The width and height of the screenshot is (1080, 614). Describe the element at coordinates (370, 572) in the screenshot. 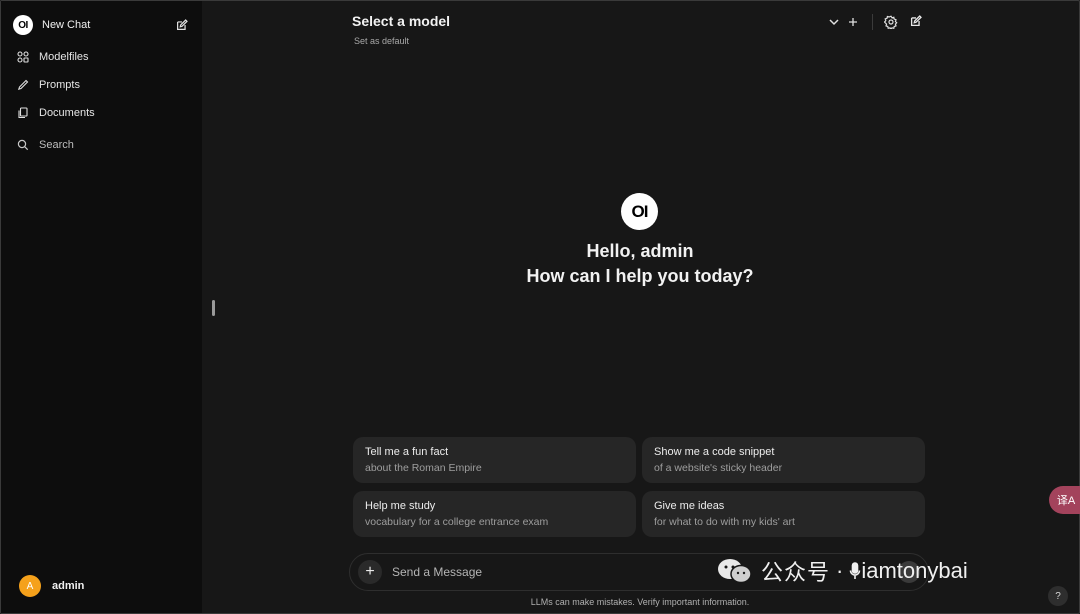

I see `attach-plus-button: +` at that location.